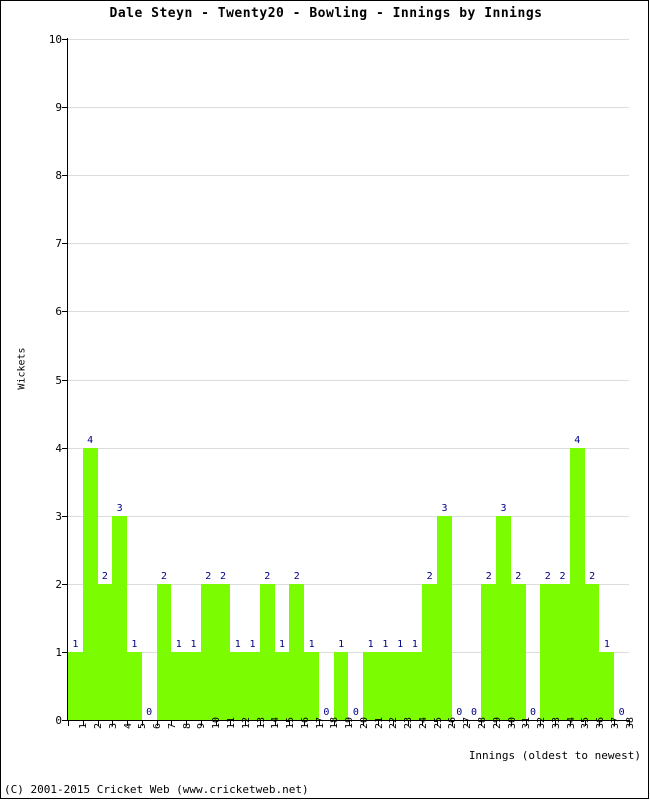 The image size is (650, 801). I want to click on x-axis-tick-label: 4, so click(128, 725).